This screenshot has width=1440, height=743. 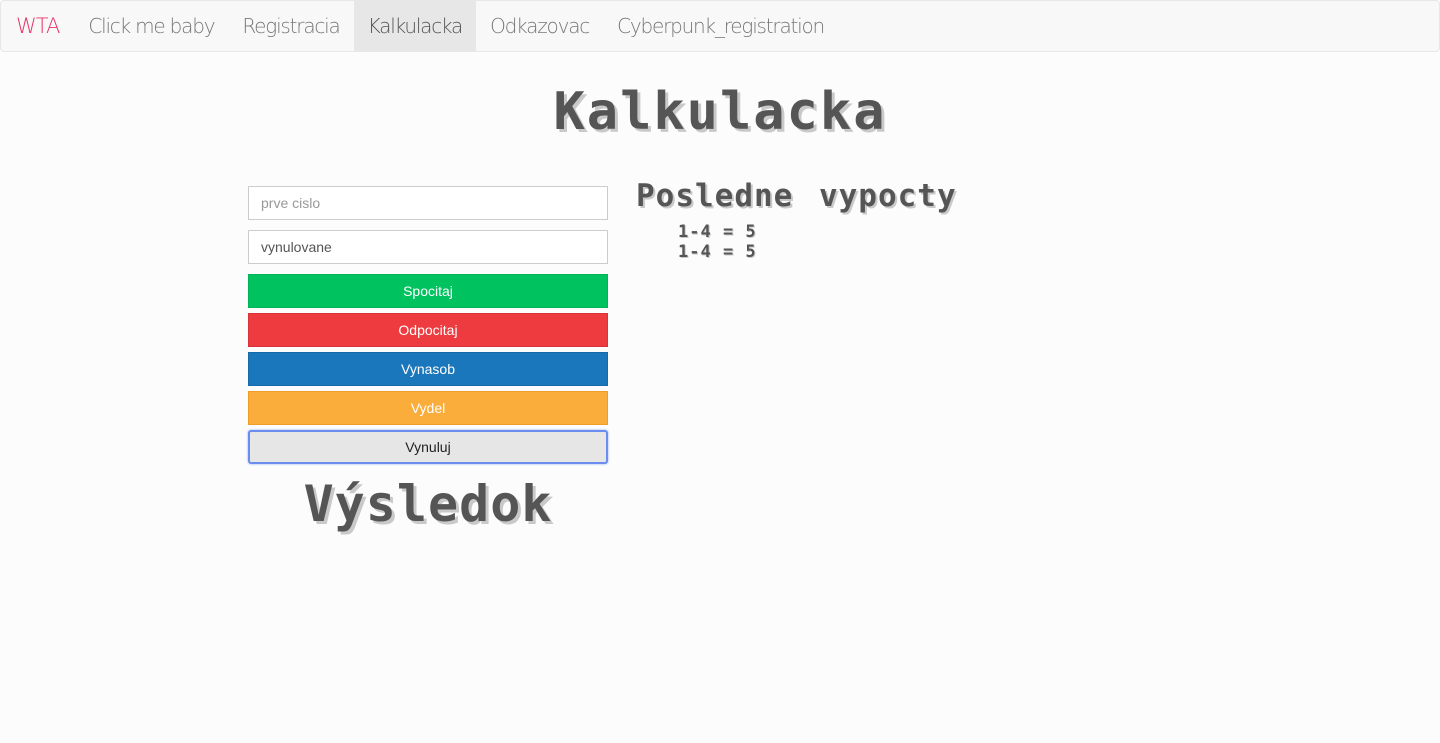 I want to click on page-title: Kalkulacka, so click(x=720, y=112).